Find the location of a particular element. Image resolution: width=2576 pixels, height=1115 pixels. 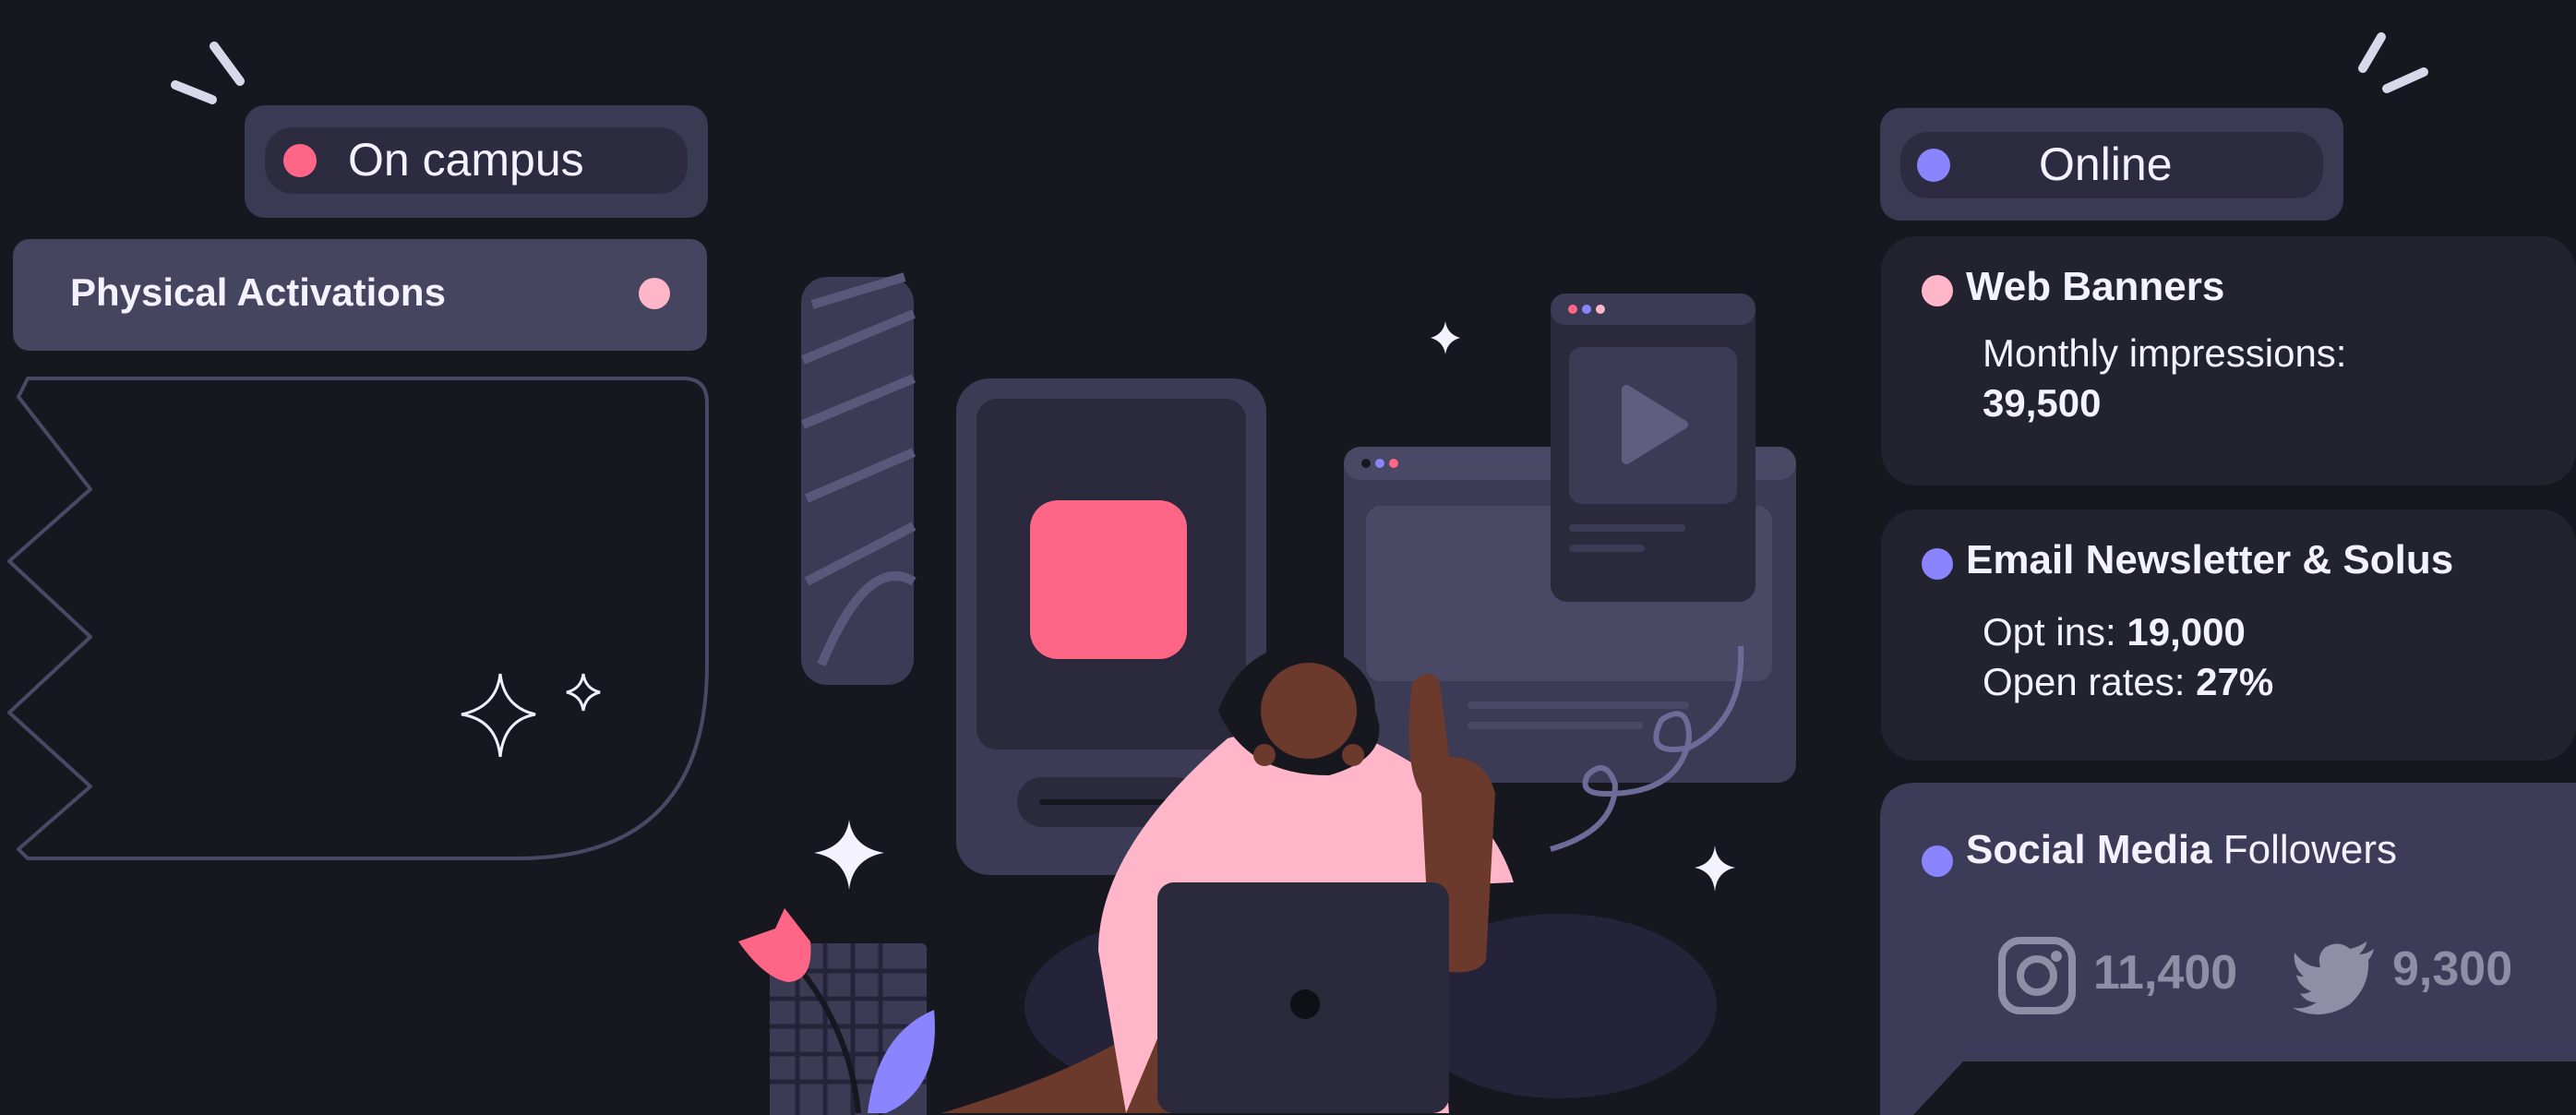

web-banners-dot is located at coordinates (1938, 291).